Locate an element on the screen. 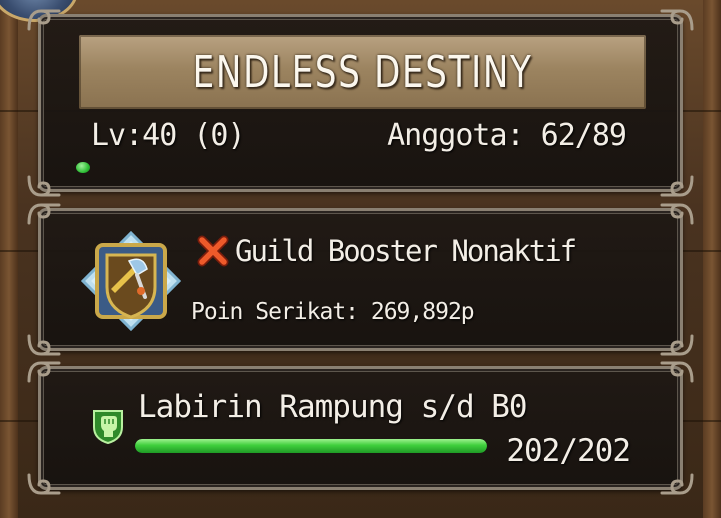 This screenshot has width=721, height=518. booster-status-text: Guild Booster Nonaktif is located at coordinates (406, 251).